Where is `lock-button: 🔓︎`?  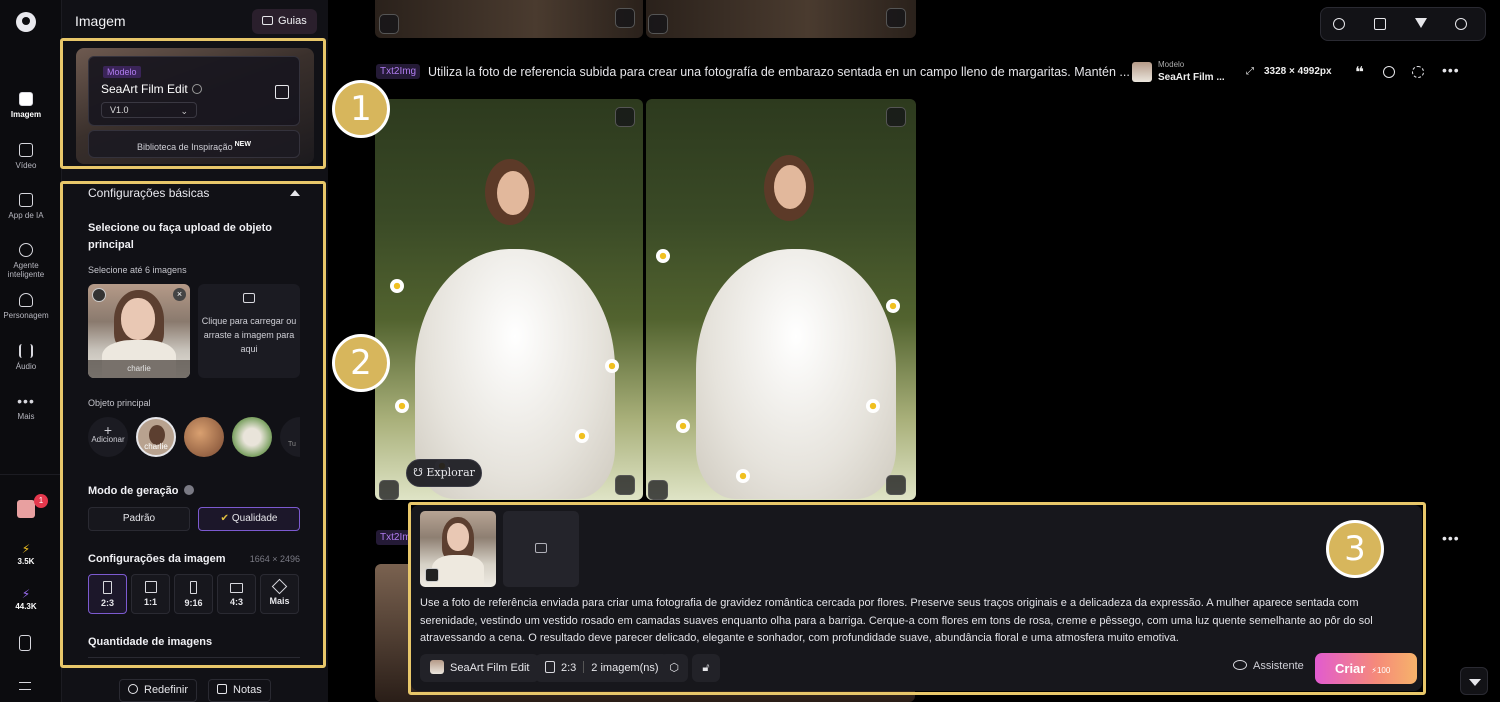 lock-button: 🔓︎ is located at coordinates (706, 668).